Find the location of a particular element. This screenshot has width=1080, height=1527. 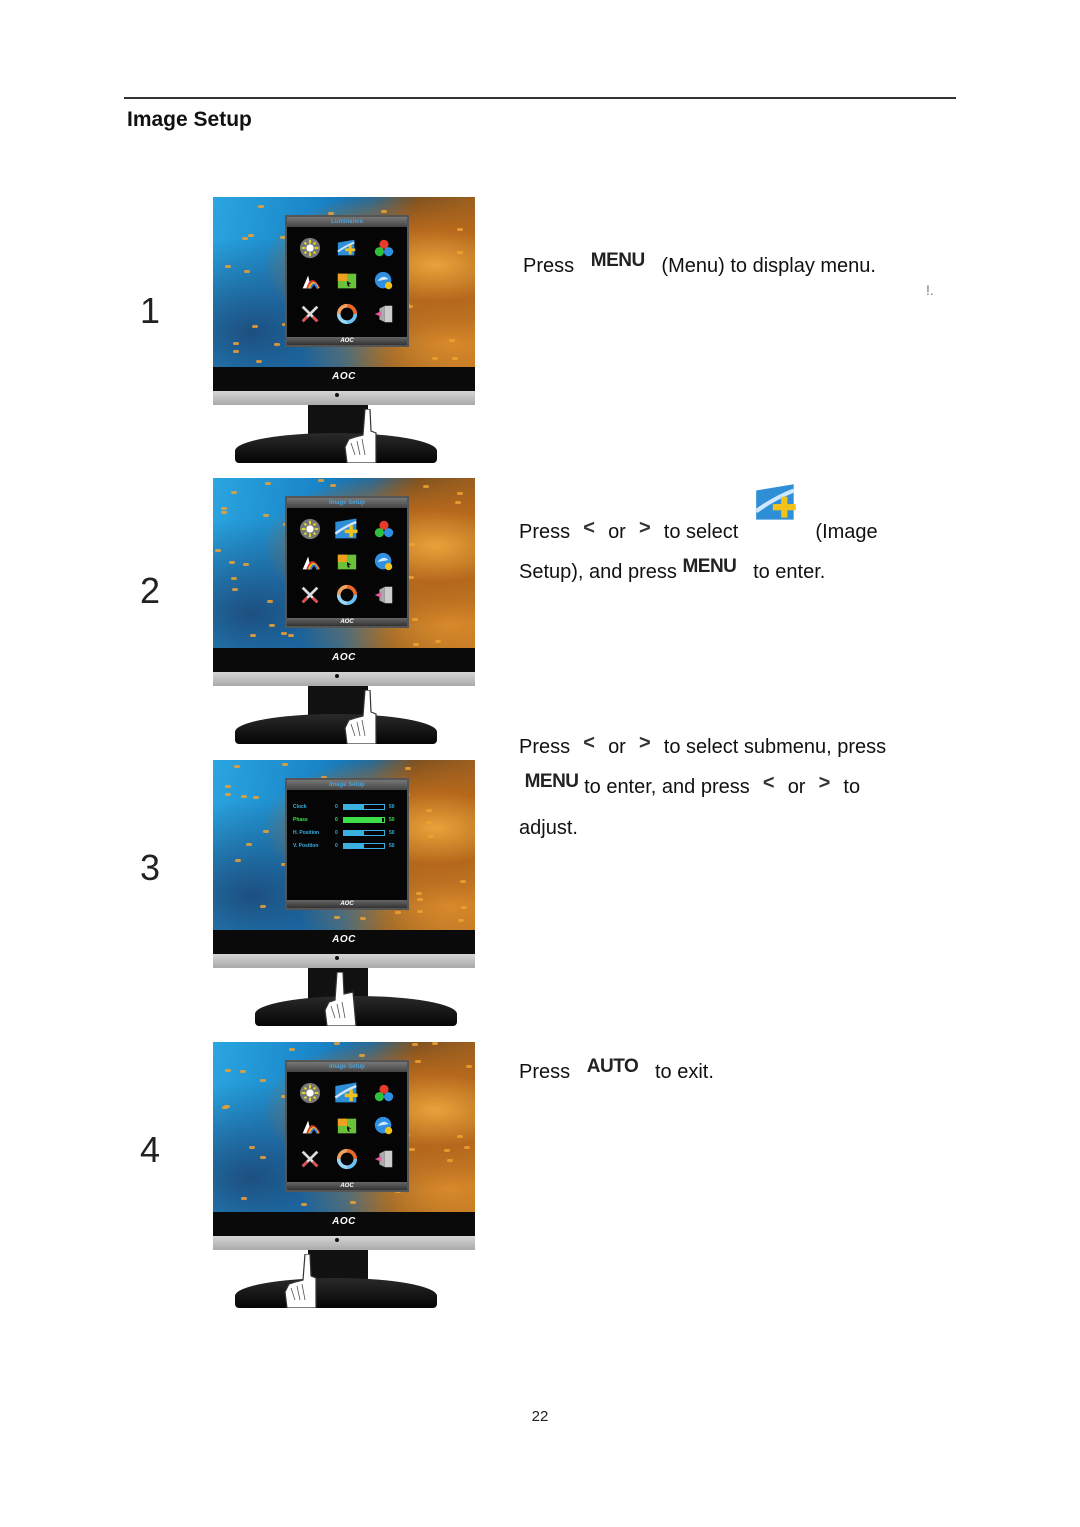

osd-brand: AOC is located at coordinates (347, 904).